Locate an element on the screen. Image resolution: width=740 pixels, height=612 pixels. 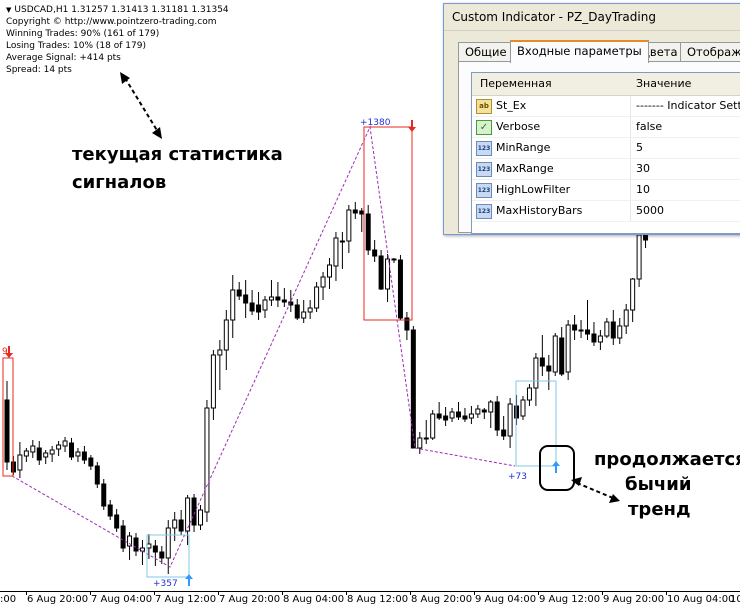
parameter-row: ab St_Ex ------- Indicator Setti is located at coordinates (606, 106).